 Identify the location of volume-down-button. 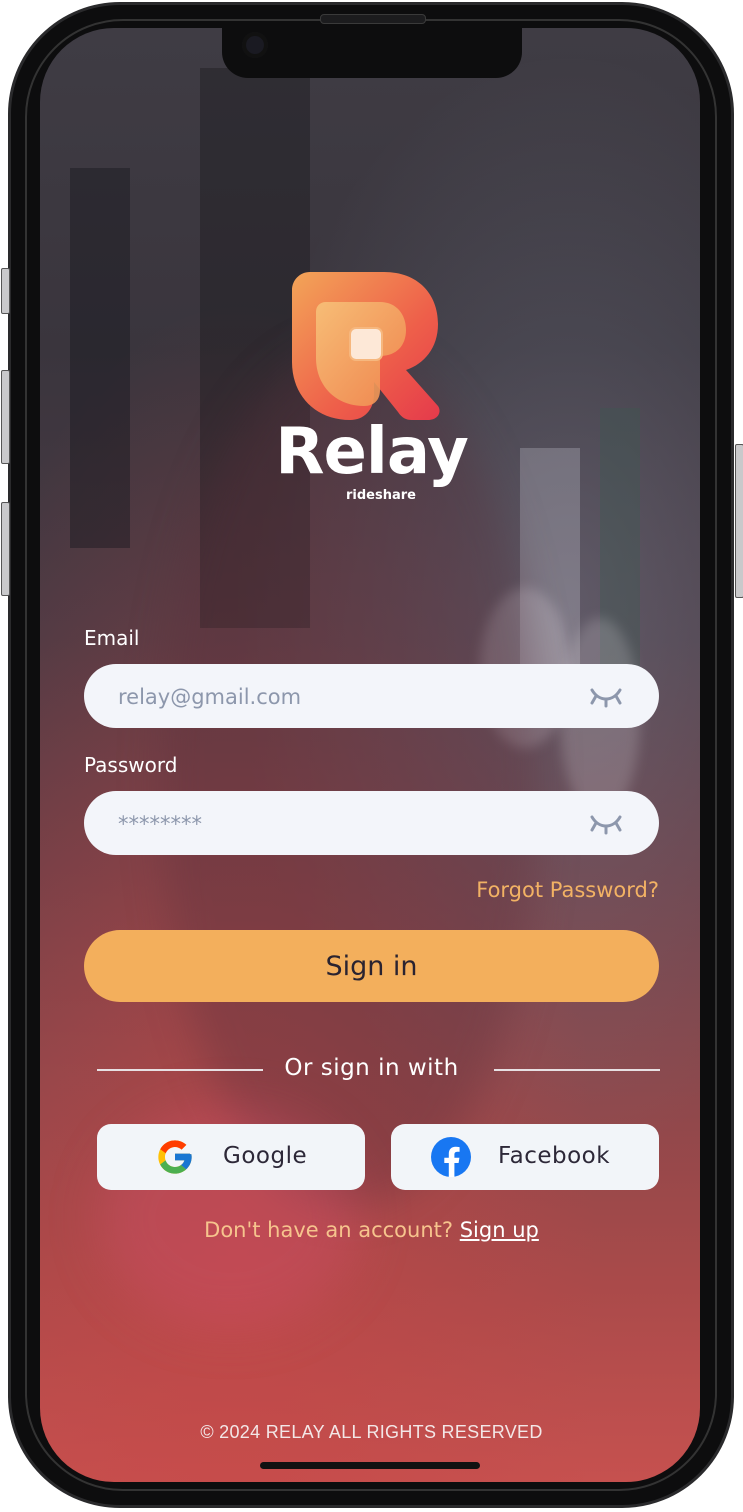
(5, 549).